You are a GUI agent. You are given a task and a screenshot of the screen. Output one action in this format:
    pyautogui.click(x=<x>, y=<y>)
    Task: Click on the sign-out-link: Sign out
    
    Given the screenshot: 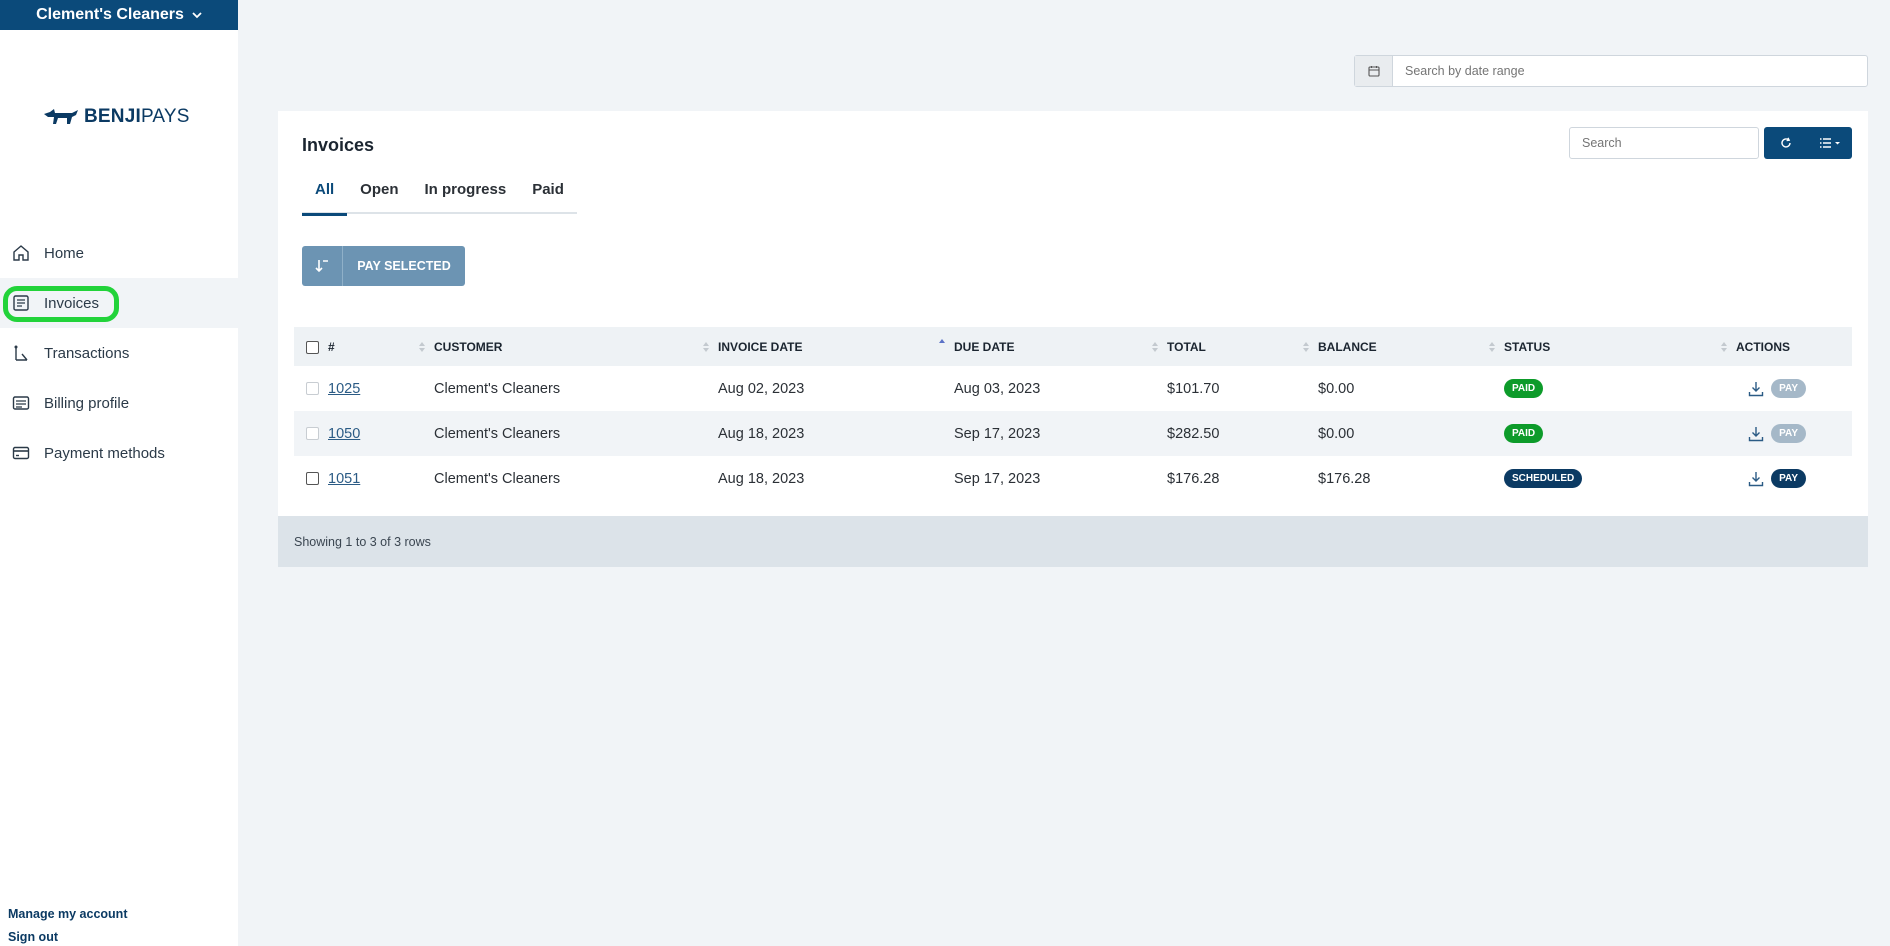 What is the action you would take?
    pyautogui.click(x=67, y=936)
    